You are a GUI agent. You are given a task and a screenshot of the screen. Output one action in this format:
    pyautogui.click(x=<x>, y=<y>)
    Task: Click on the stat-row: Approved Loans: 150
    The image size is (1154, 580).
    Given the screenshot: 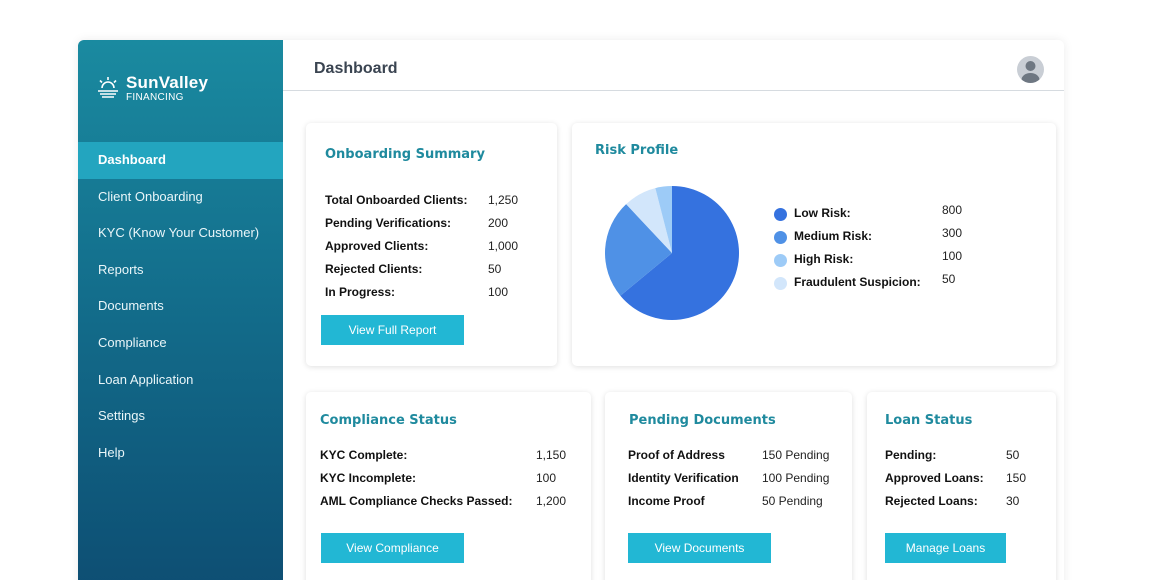 What is the action you would take?
    pyautogui.click(x=955, y=478)
    